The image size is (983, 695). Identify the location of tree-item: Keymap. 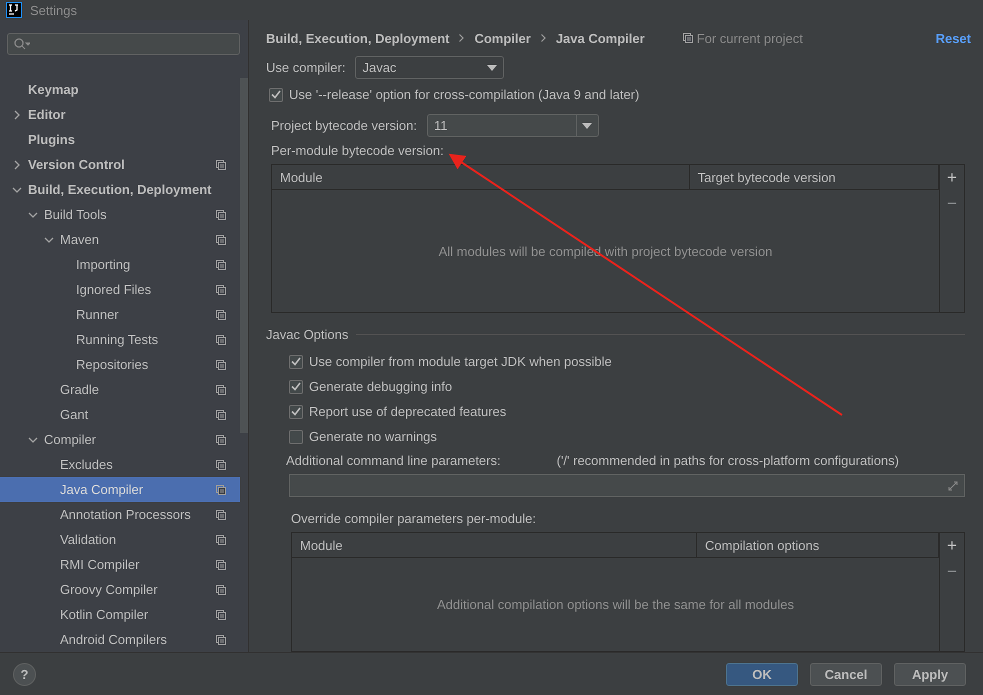
(120, 89).